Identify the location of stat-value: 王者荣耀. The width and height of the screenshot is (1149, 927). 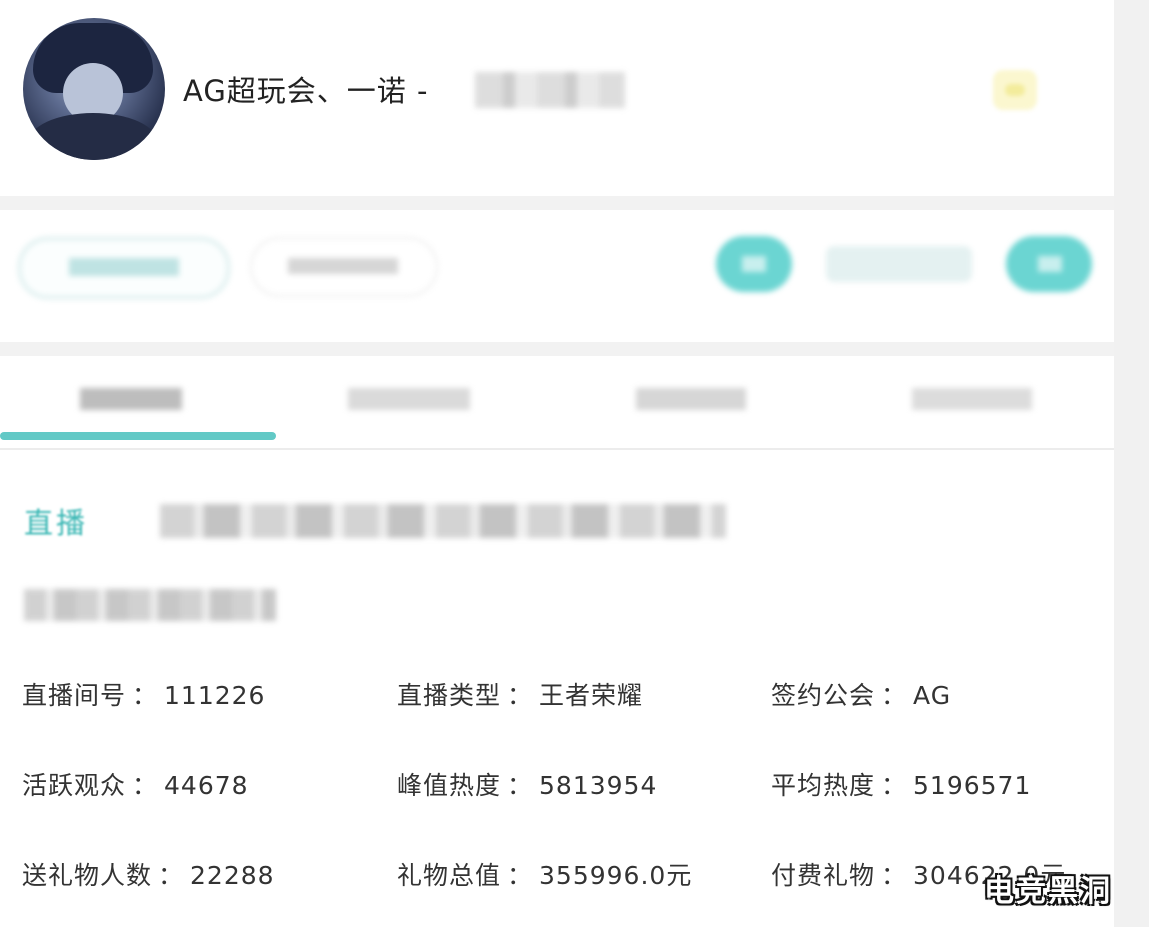
(591, 695).